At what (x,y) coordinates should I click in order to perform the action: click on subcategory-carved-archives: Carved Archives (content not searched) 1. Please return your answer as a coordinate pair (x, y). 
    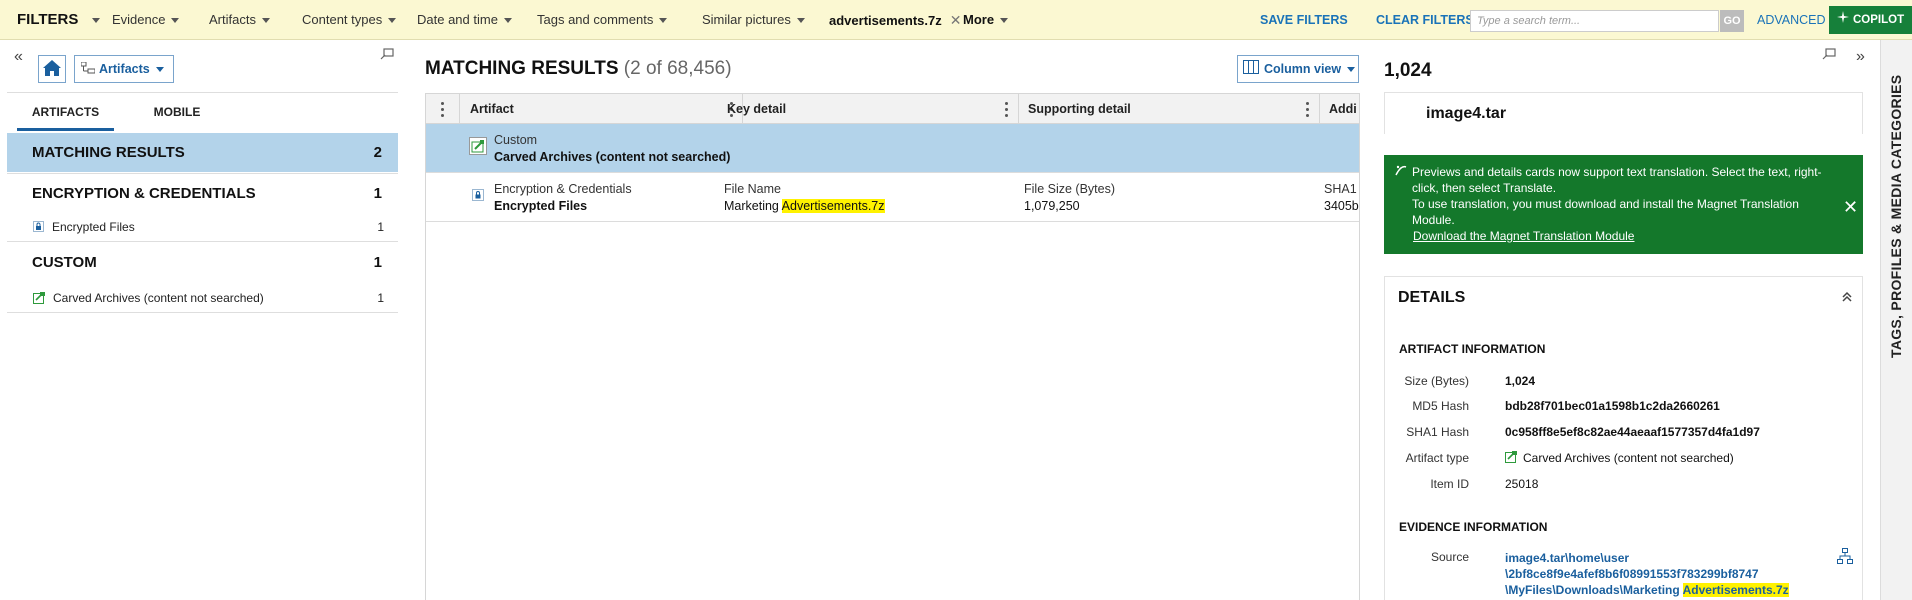
    Looking at the image, I should click on (202, 298).